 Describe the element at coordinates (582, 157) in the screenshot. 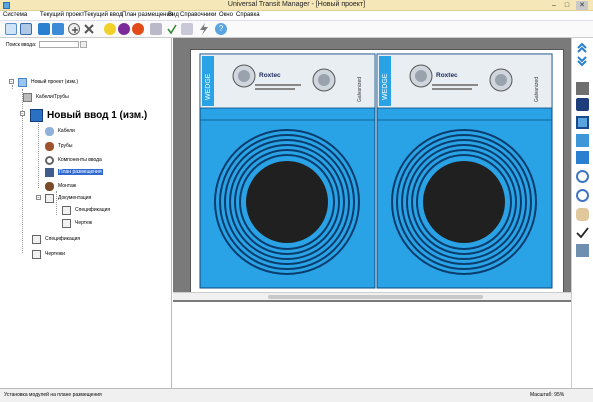

I see `module-fill-icon` at that location.